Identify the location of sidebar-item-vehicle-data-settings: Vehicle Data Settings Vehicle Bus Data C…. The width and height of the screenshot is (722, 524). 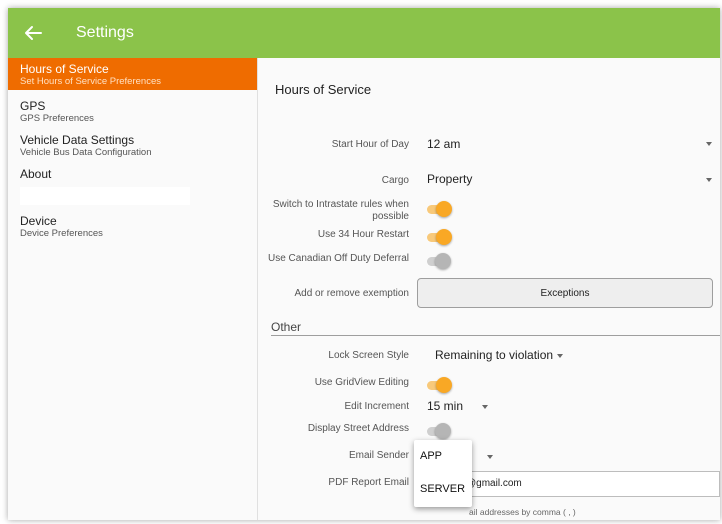
(132, 146).